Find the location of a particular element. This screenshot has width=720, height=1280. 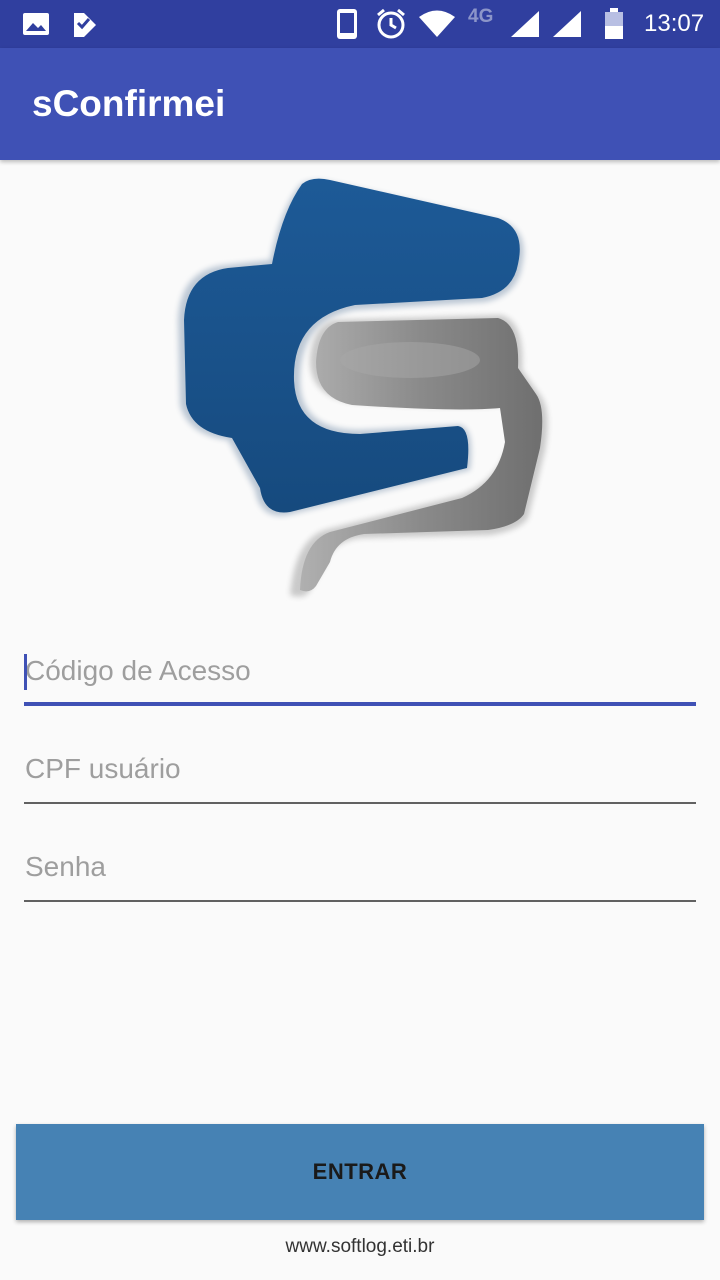

cpf-underline is located at coordinates (360, 803).